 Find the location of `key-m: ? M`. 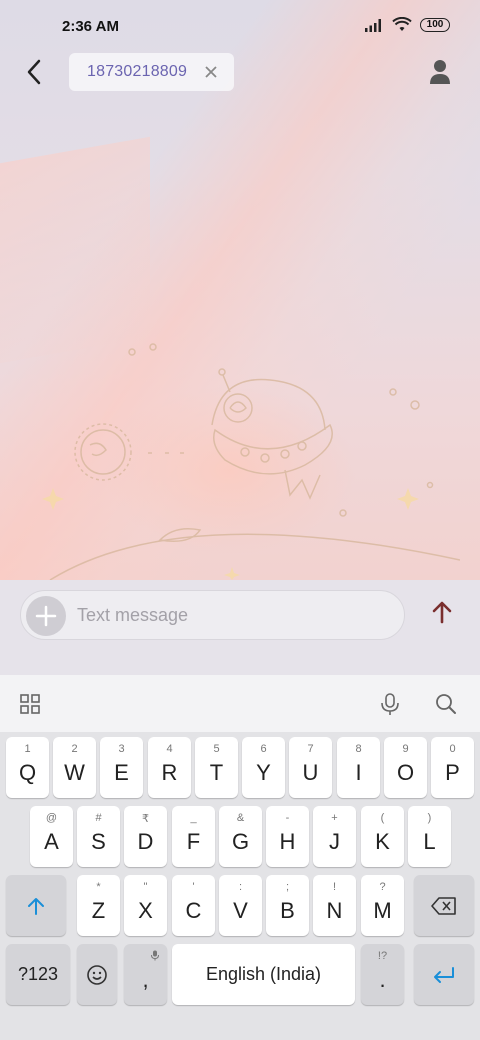

key-m: ? M is located at coordinates (382, 905).